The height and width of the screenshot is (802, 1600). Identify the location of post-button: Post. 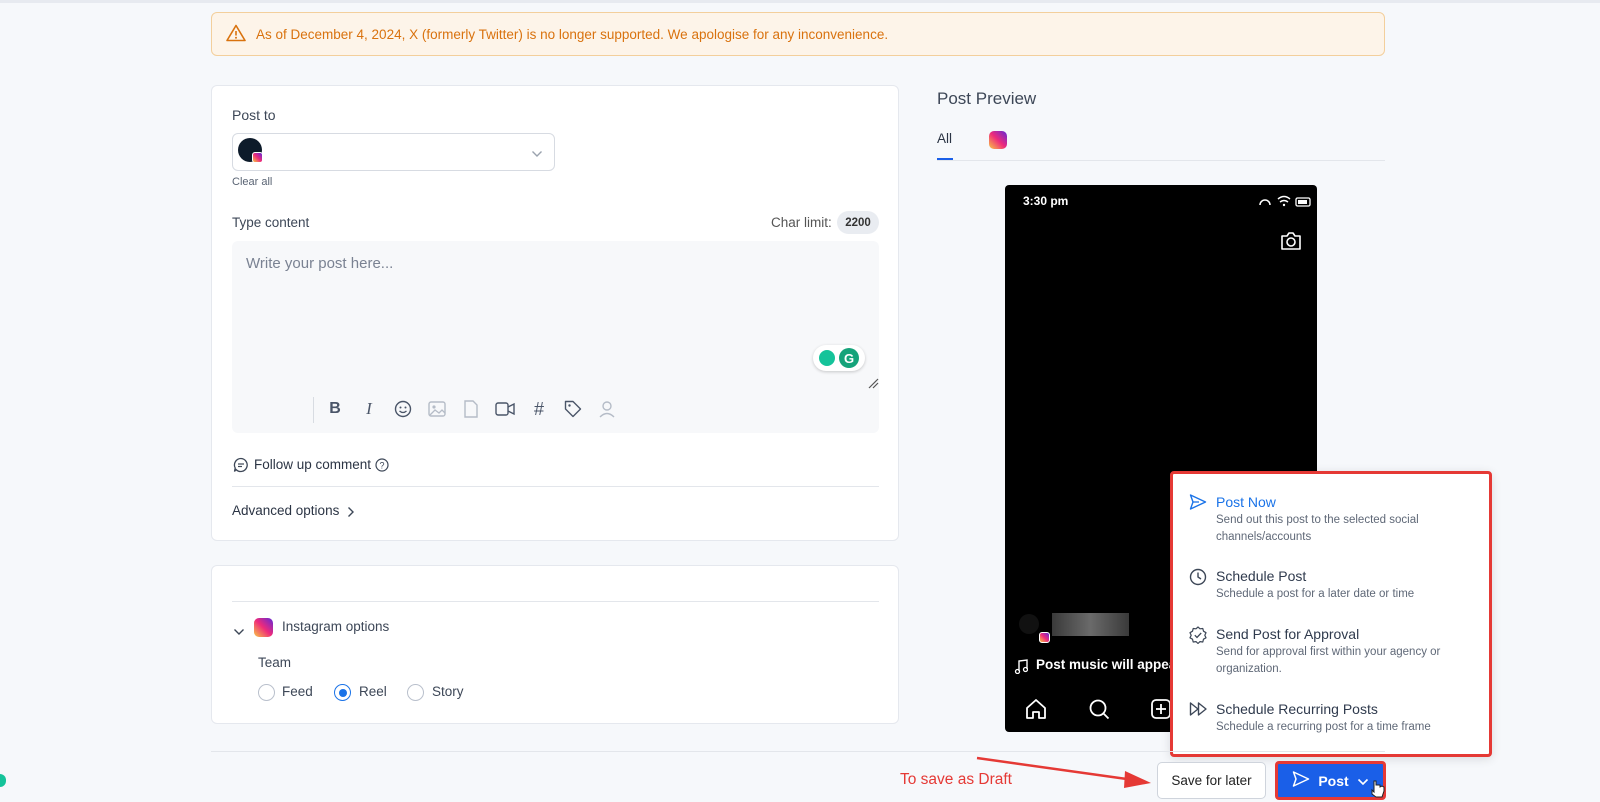
(1330, 780).